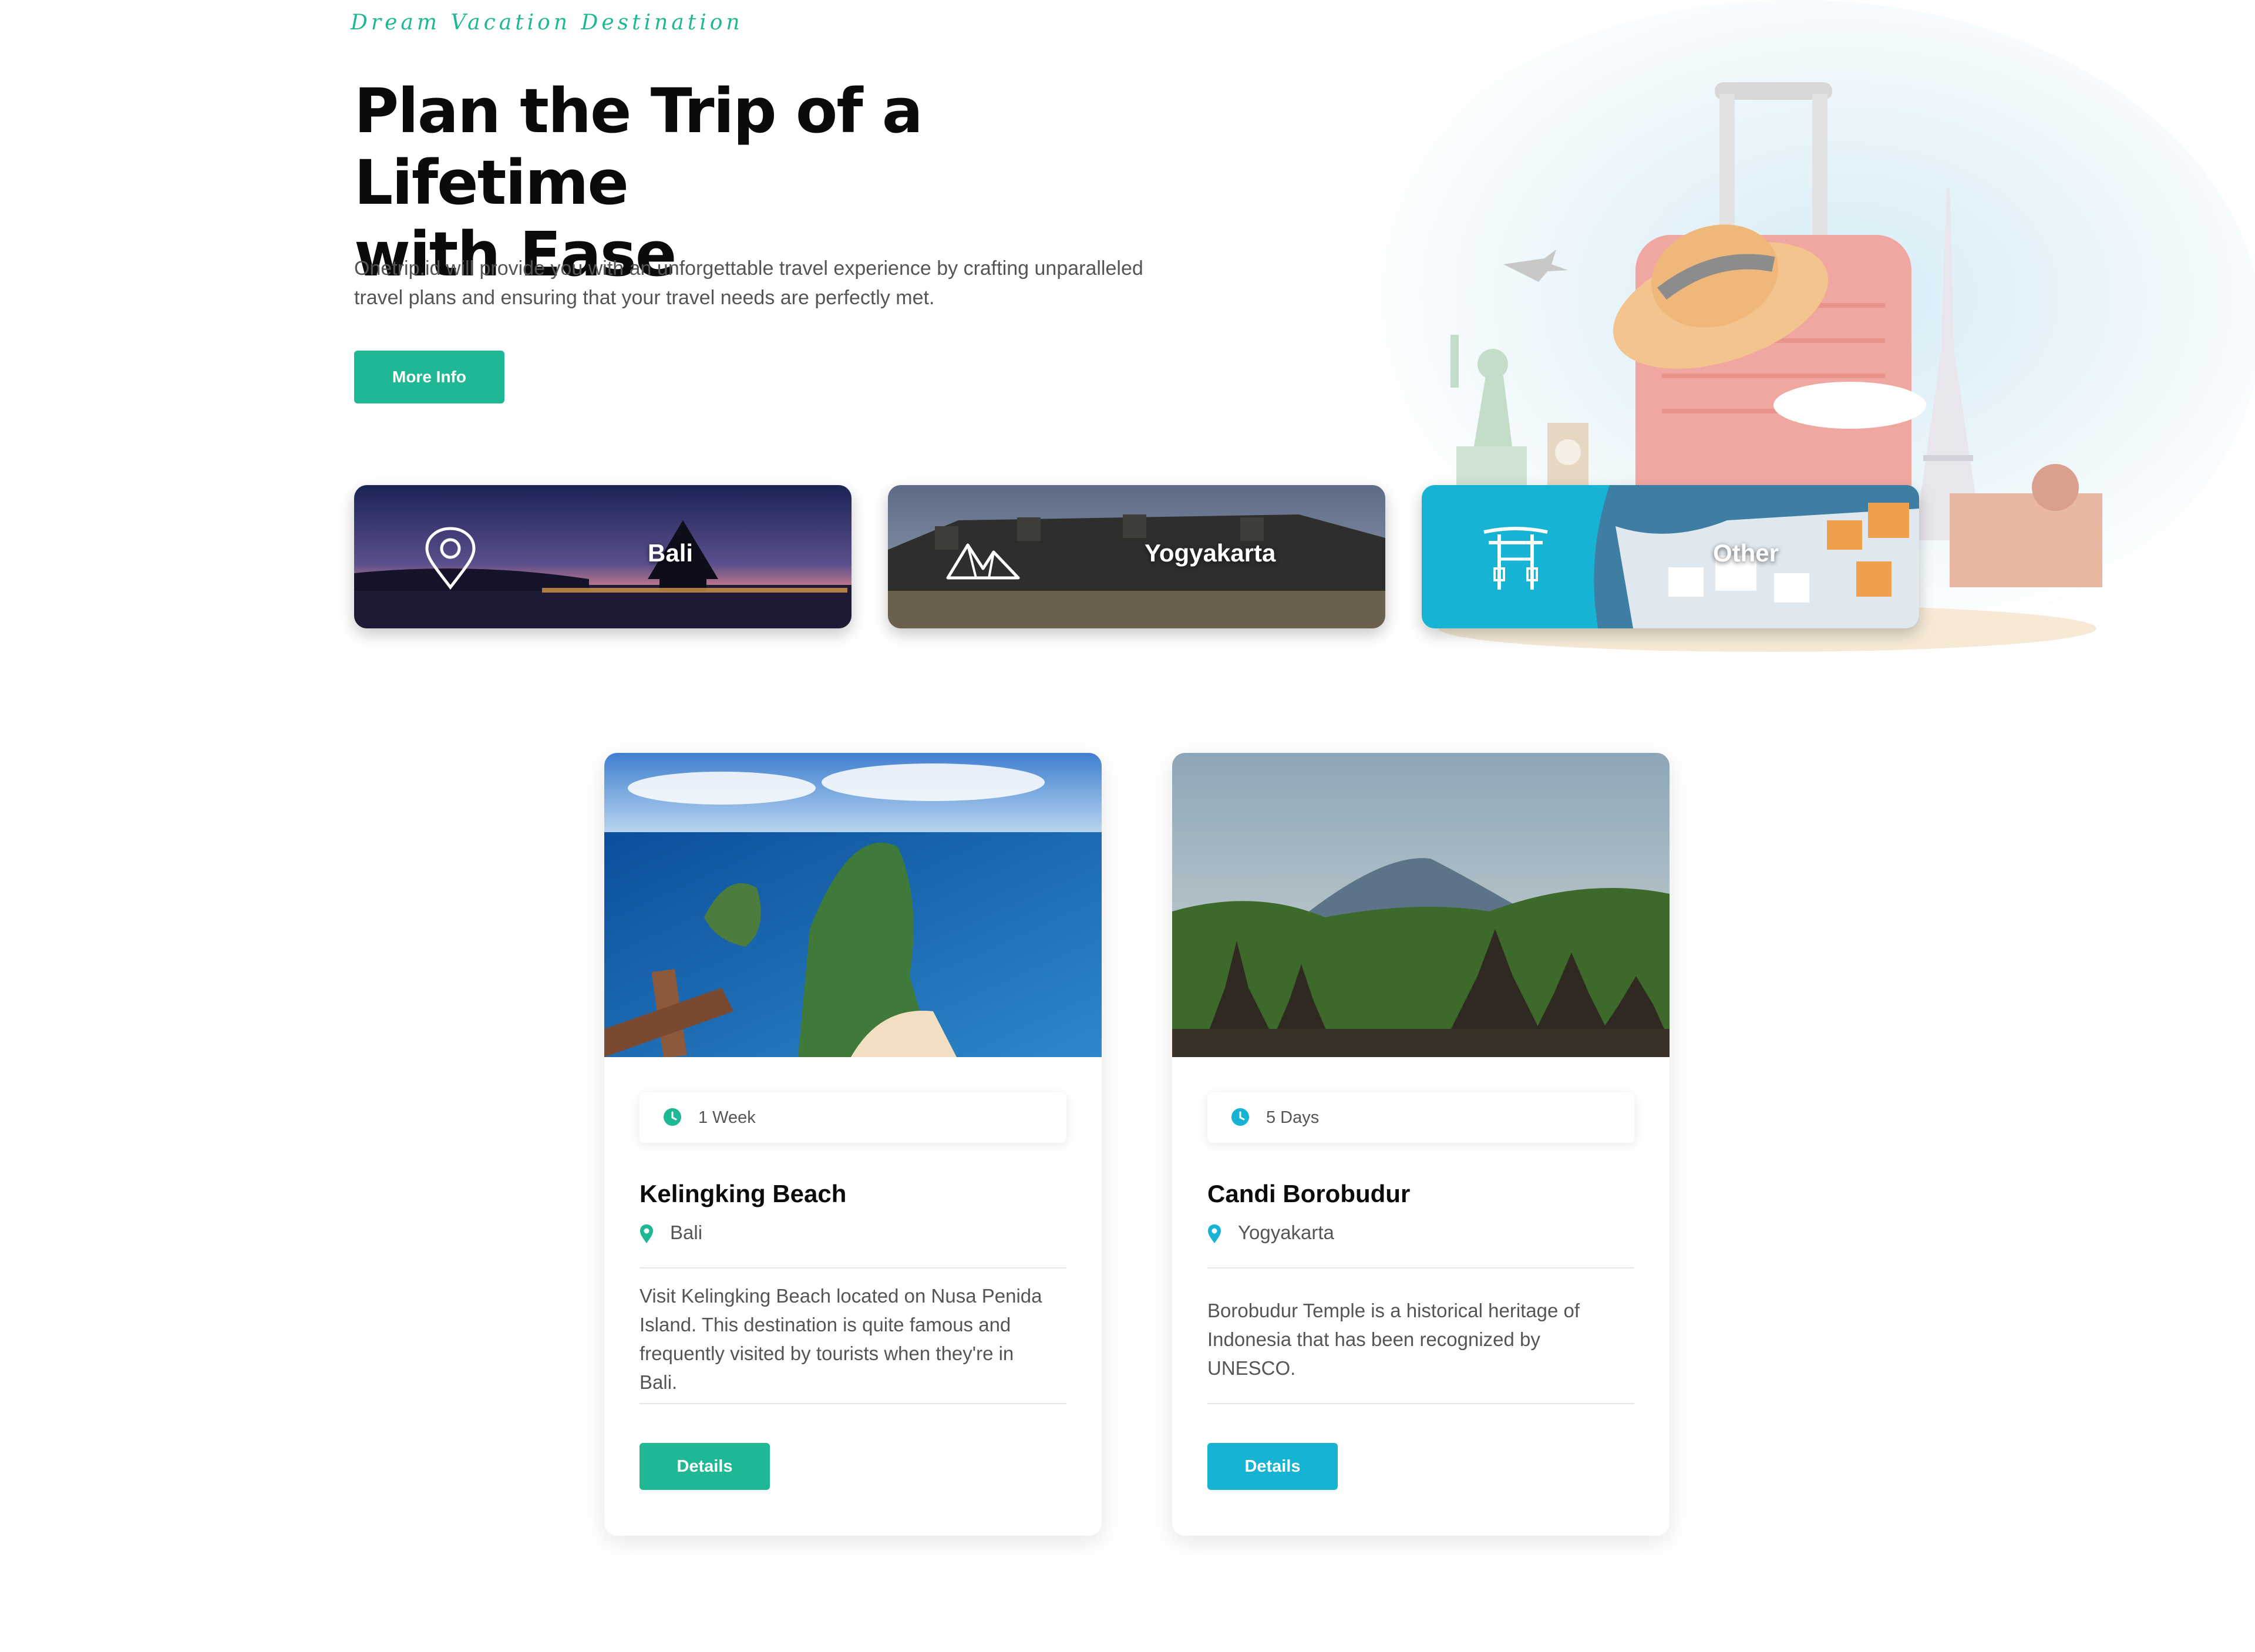  I want to click on mountain-icon, so click(983, 561).